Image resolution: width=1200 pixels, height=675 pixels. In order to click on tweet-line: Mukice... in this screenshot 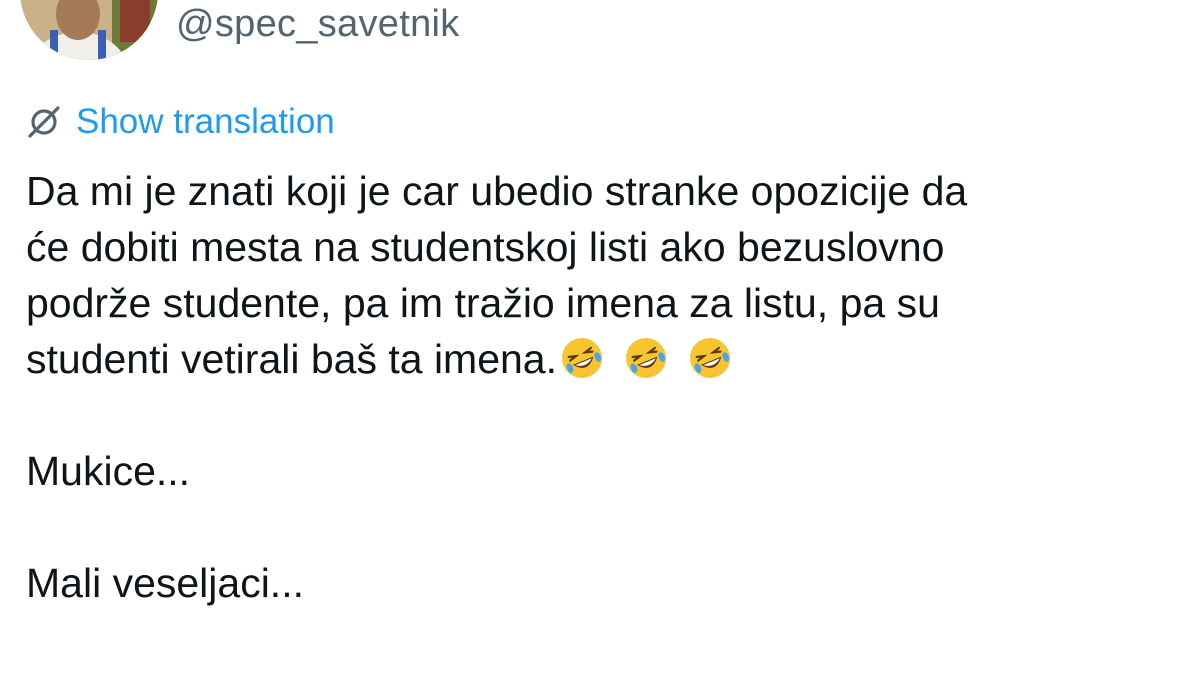, I will do `click(108, 471)`.